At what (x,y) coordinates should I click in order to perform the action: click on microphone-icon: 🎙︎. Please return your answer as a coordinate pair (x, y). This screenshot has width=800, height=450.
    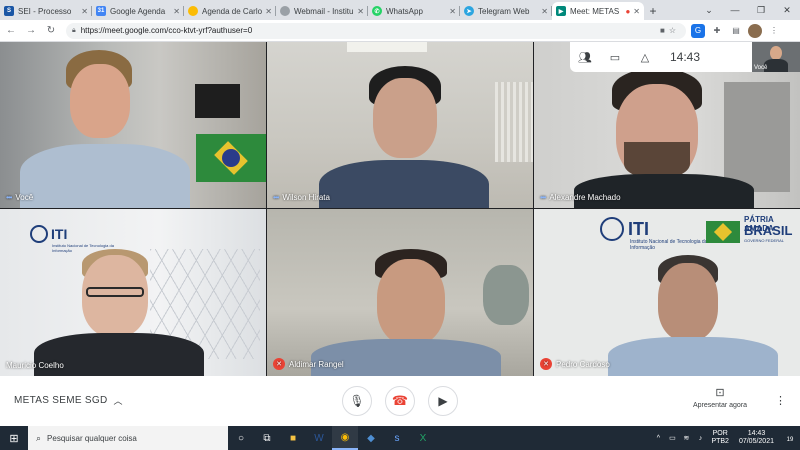
    Looking at the image, I should click on (357, 401).